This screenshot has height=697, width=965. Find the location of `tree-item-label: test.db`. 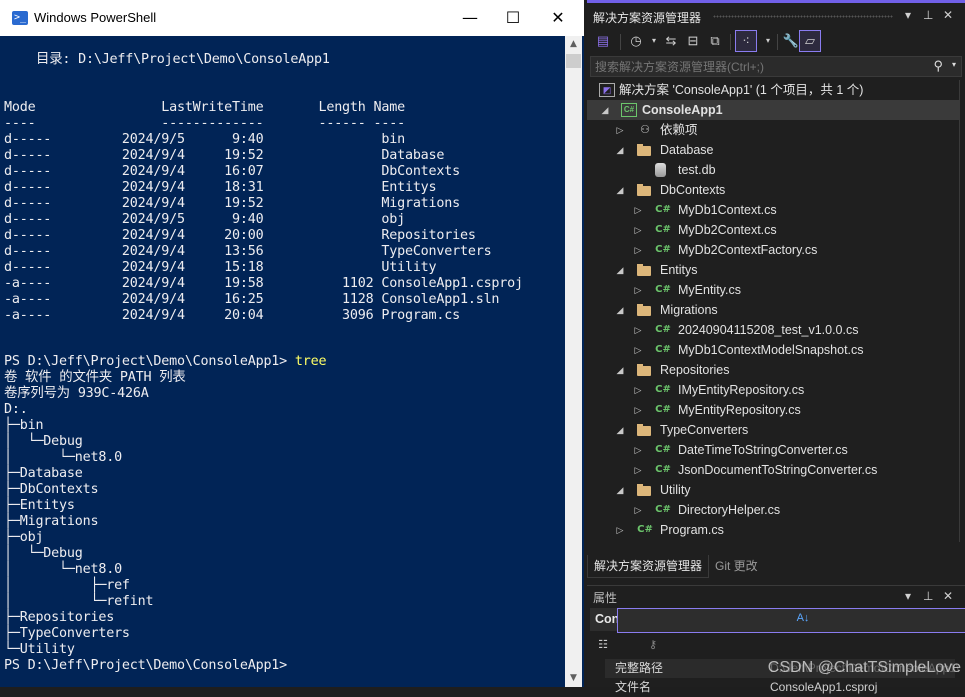

tree-item-label: test.db is located at coordinates (697, 170).